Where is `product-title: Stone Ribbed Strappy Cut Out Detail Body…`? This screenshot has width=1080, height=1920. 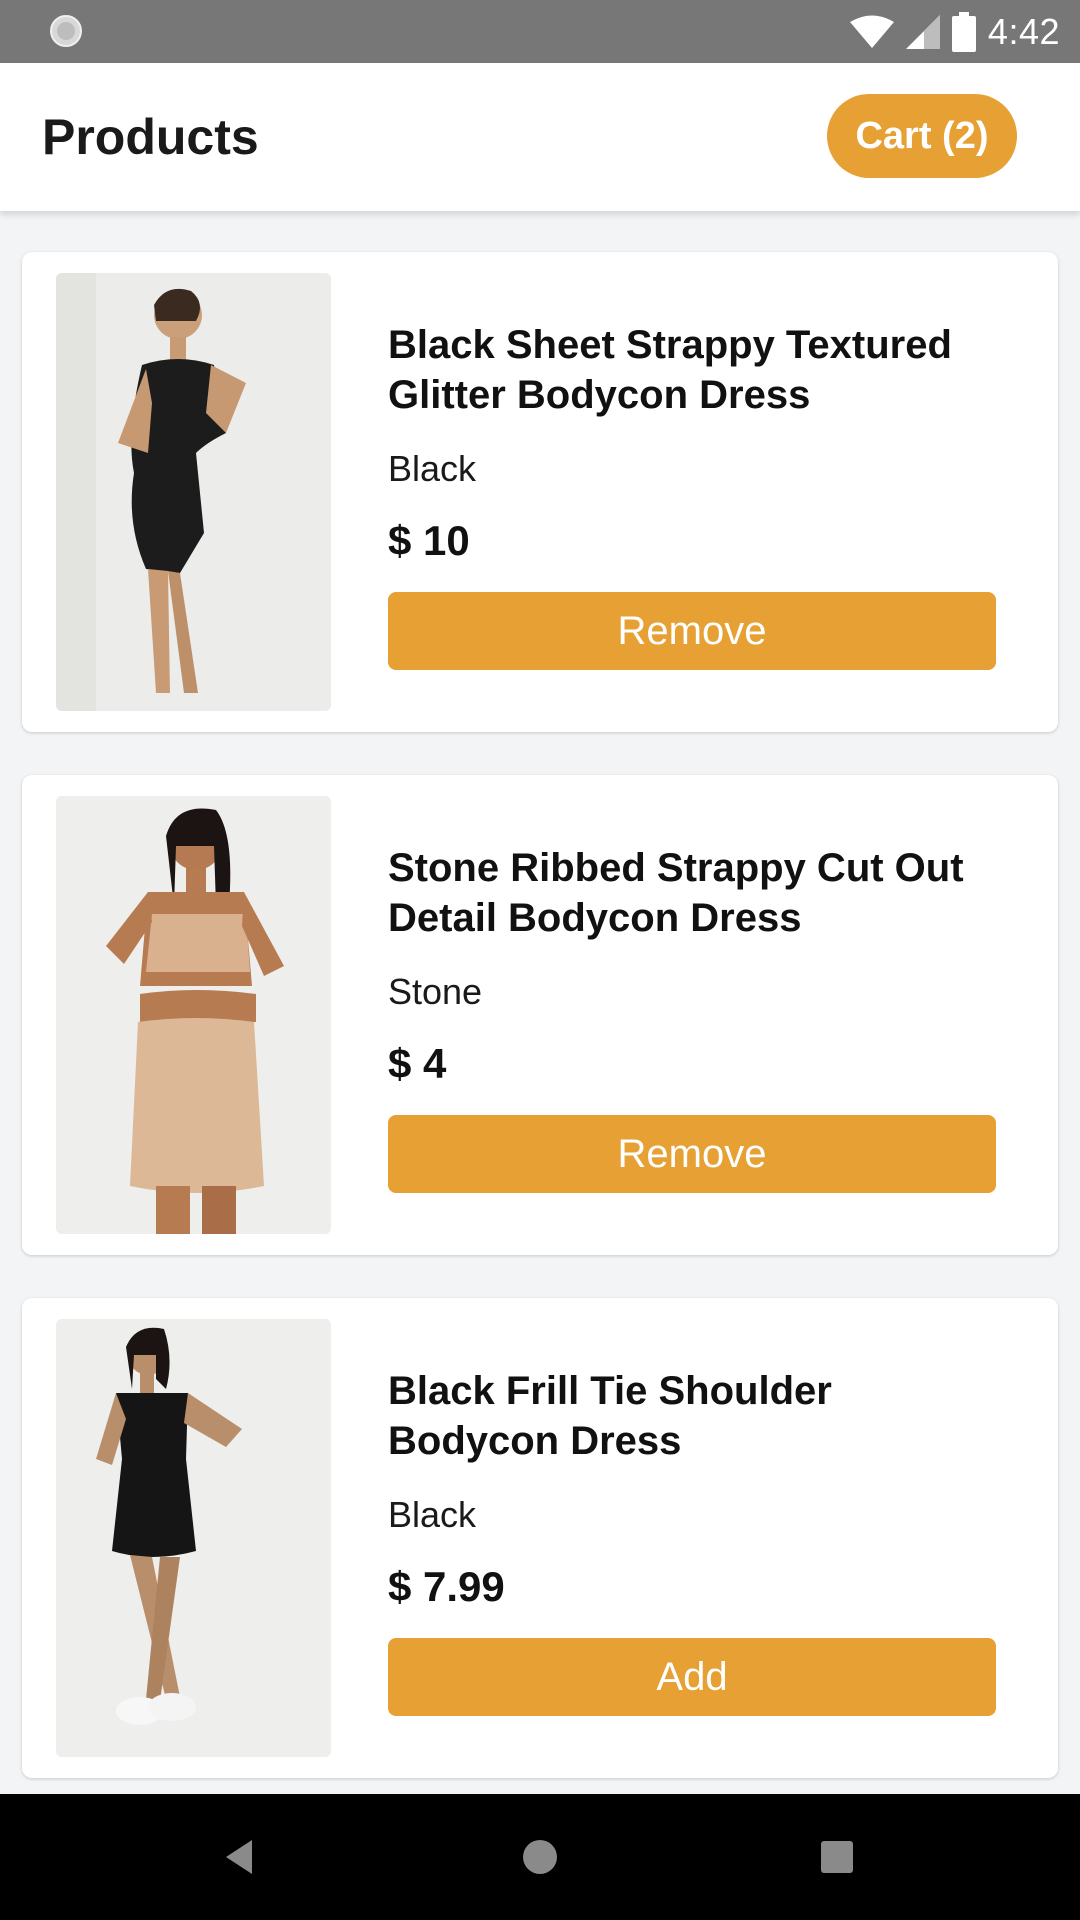 product-title: Stone Ribbed Strappy Cut Out Detail Body… is located at coordinates (676, 893).